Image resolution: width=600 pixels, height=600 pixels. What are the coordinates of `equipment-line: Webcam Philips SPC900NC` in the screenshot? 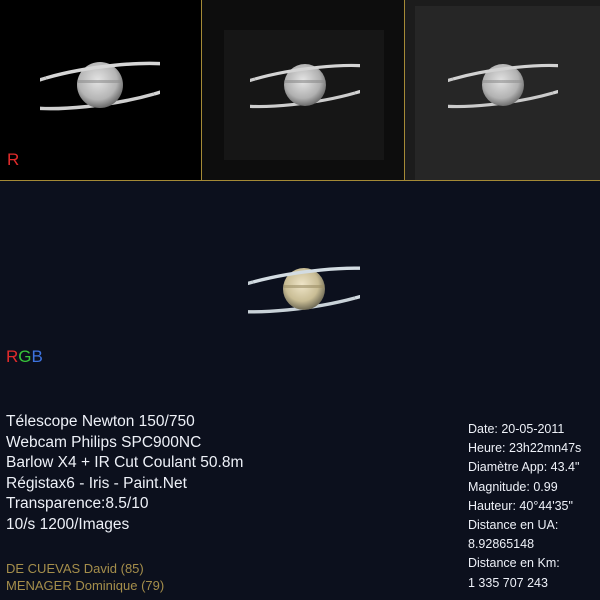 It's located at (104, 442).